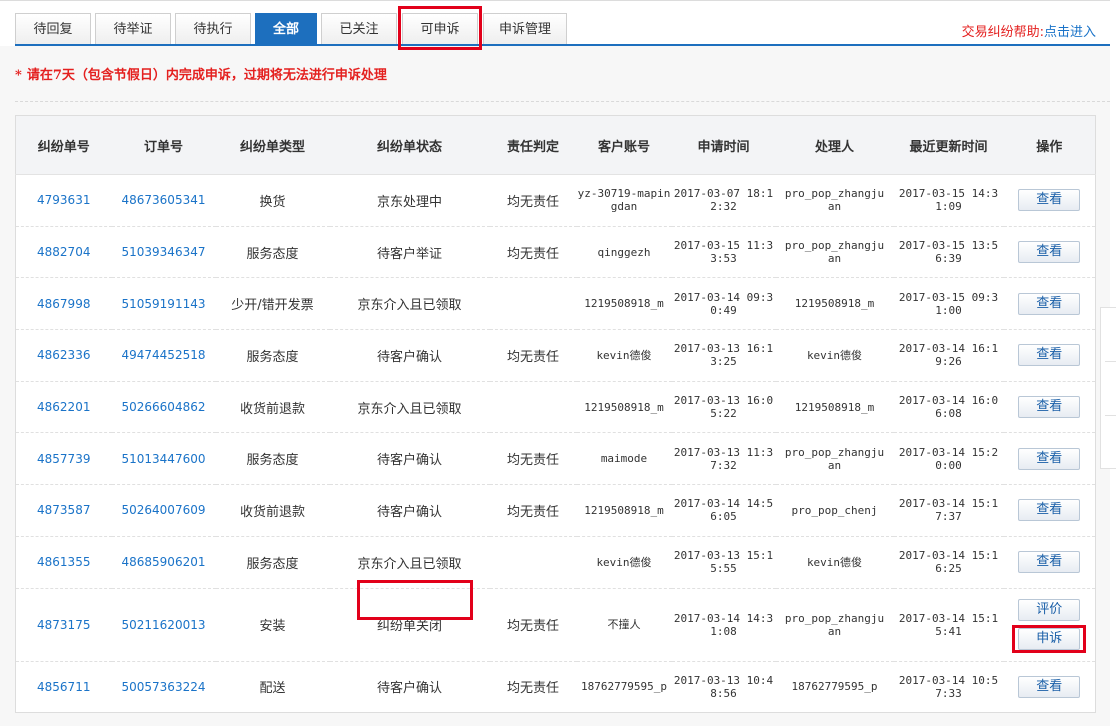 This screenshot has height=726, width=1116. Describe the element at coordinates (53, 29) in the screenshot. I see `tab-pending-reply: 待回复` at that location.